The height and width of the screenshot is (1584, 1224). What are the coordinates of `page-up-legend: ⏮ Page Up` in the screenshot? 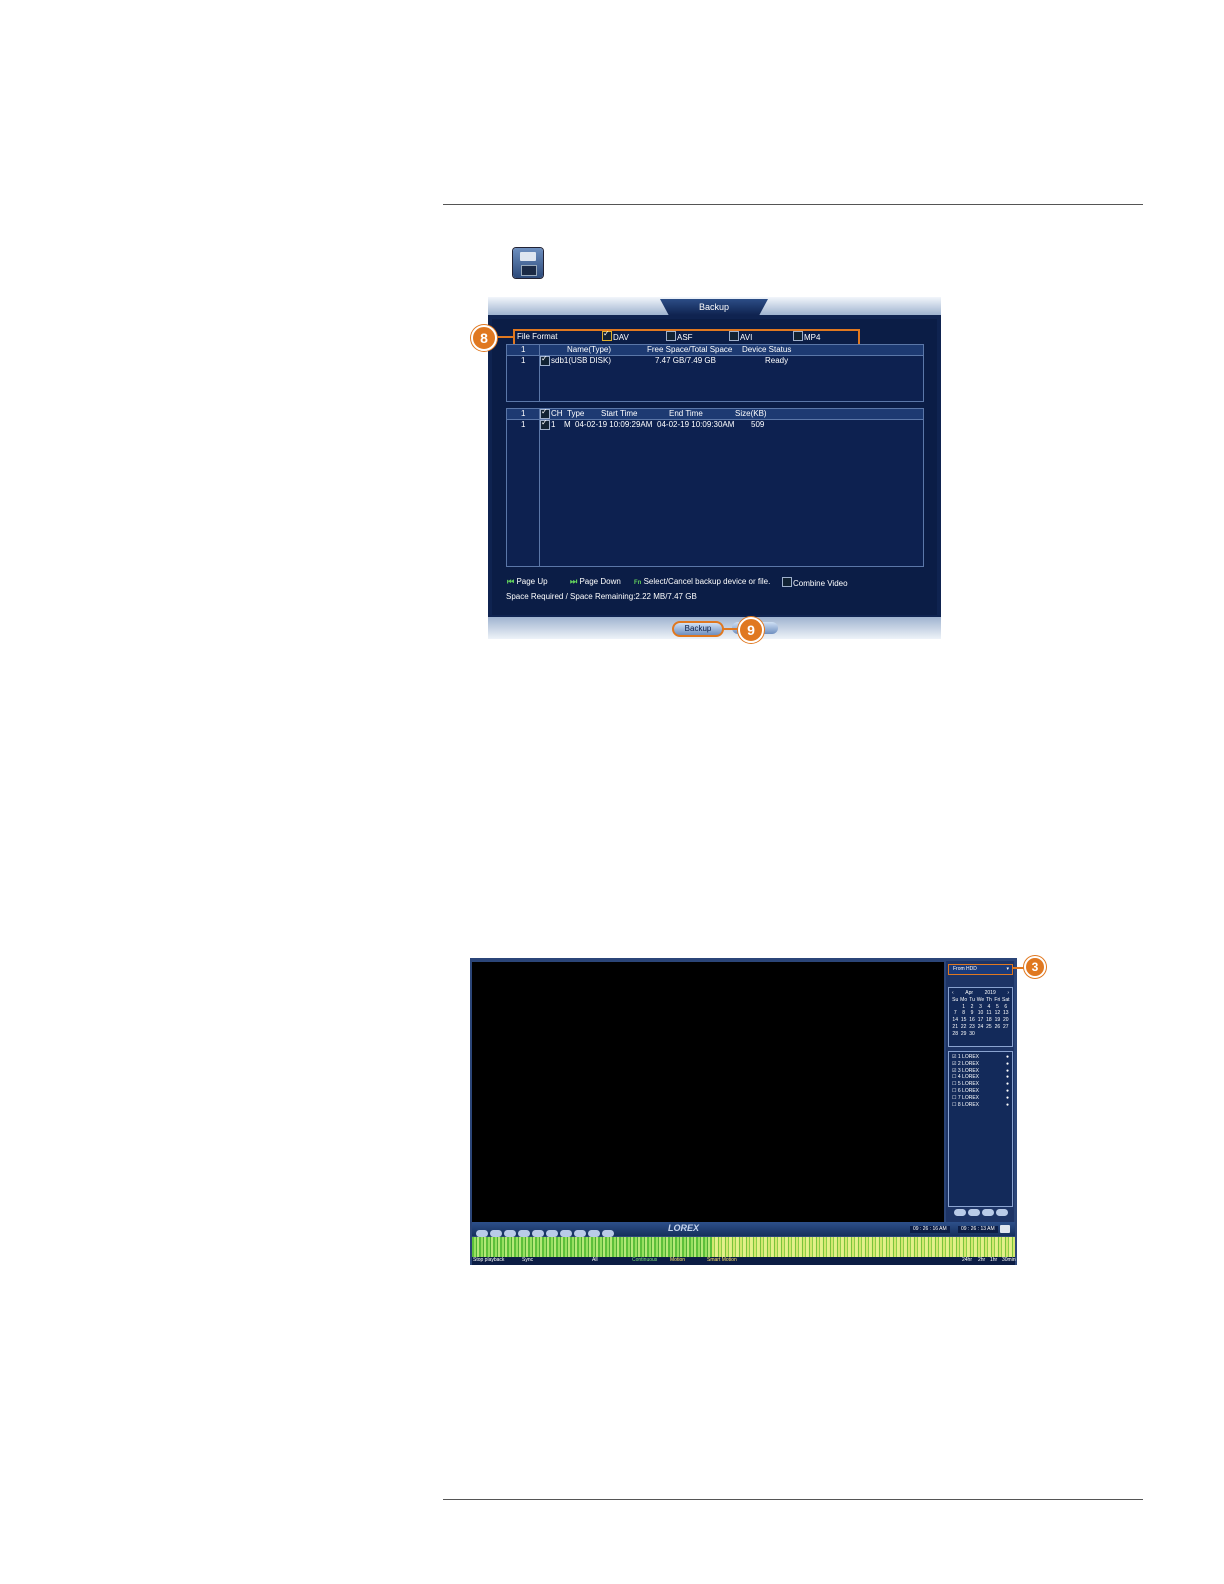 It's located at (527, 582).